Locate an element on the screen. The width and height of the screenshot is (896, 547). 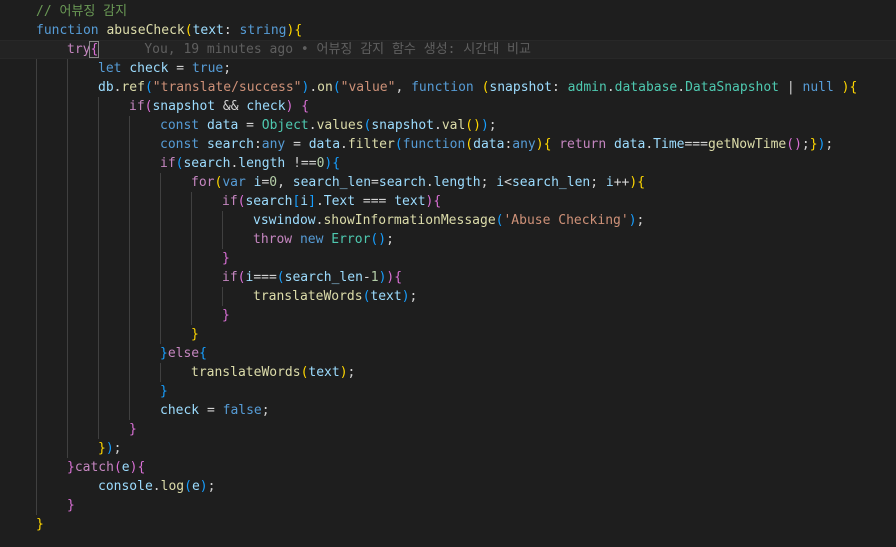
code-line: }); is located at coordinates (448, 448).